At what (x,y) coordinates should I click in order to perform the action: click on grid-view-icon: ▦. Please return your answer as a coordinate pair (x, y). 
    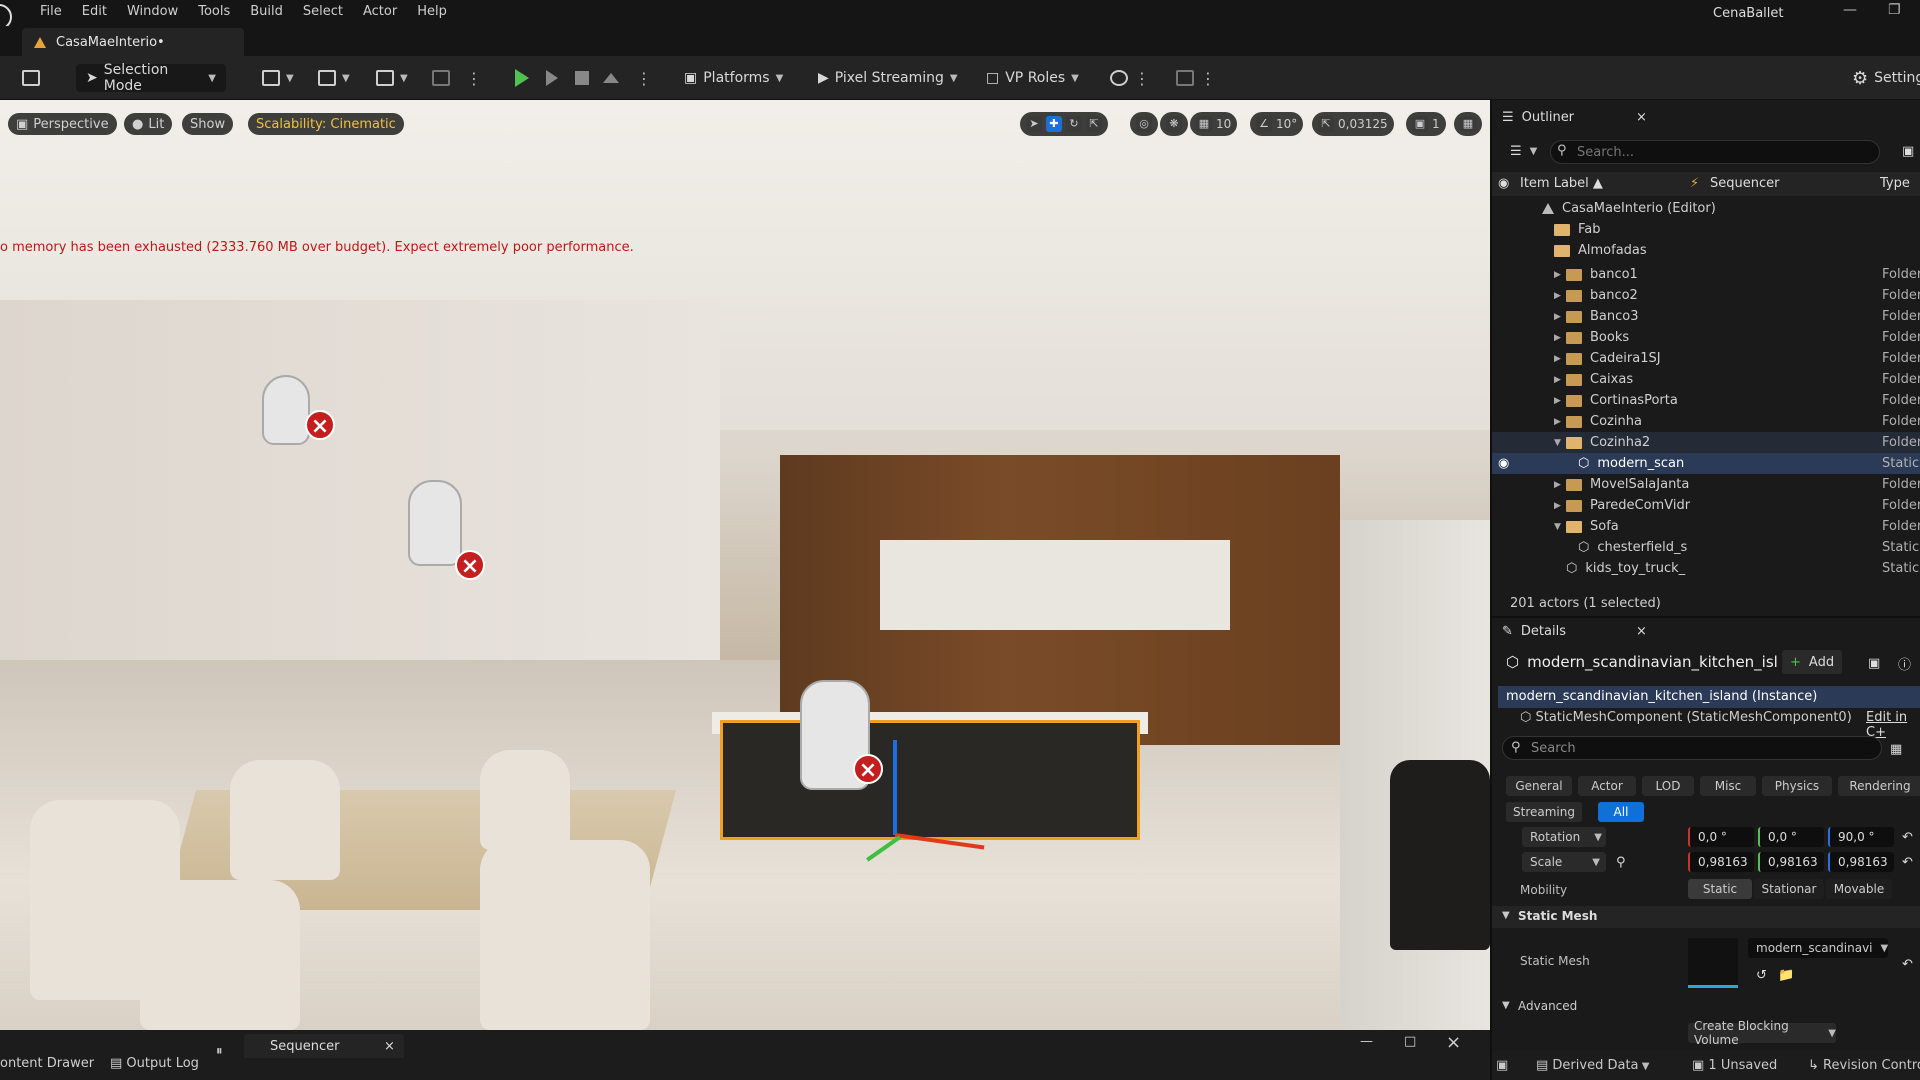
    Looking at the image, I should click on (1896, 749).